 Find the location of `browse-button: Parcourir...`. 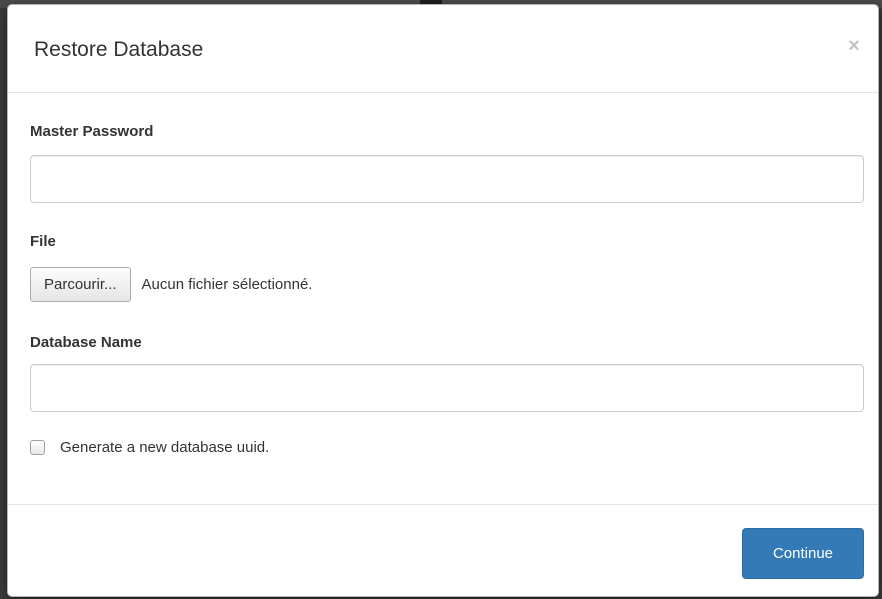

browse-button: Parcourir... is located at coordinates (80, 284).